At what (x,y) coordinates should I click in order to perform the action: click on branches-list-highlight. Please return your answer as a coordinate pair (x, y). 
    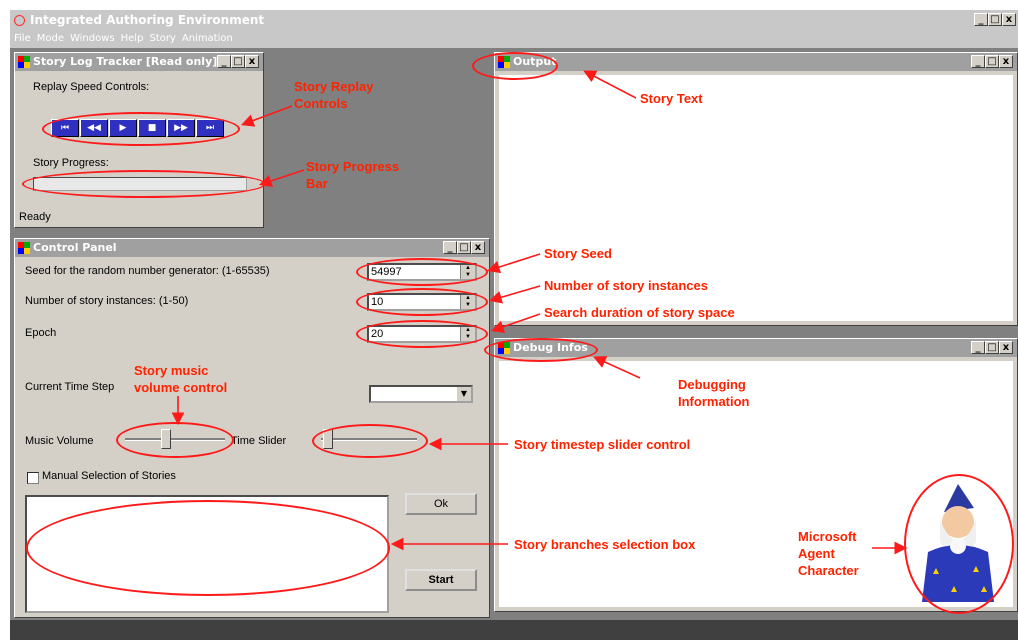
    Looking at the image, I should click on (208, 548).